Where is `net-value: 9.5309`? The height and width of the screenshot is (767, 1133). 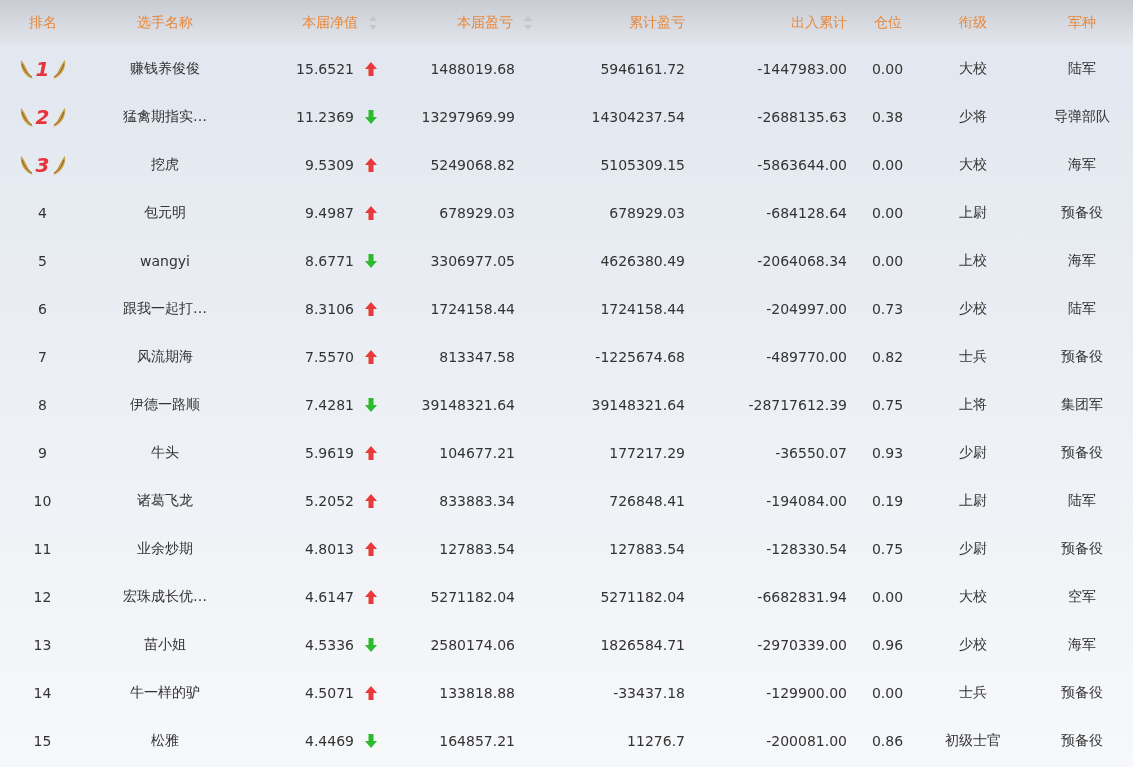
net-value: 9.5309 is located at coordinates (329, 165).